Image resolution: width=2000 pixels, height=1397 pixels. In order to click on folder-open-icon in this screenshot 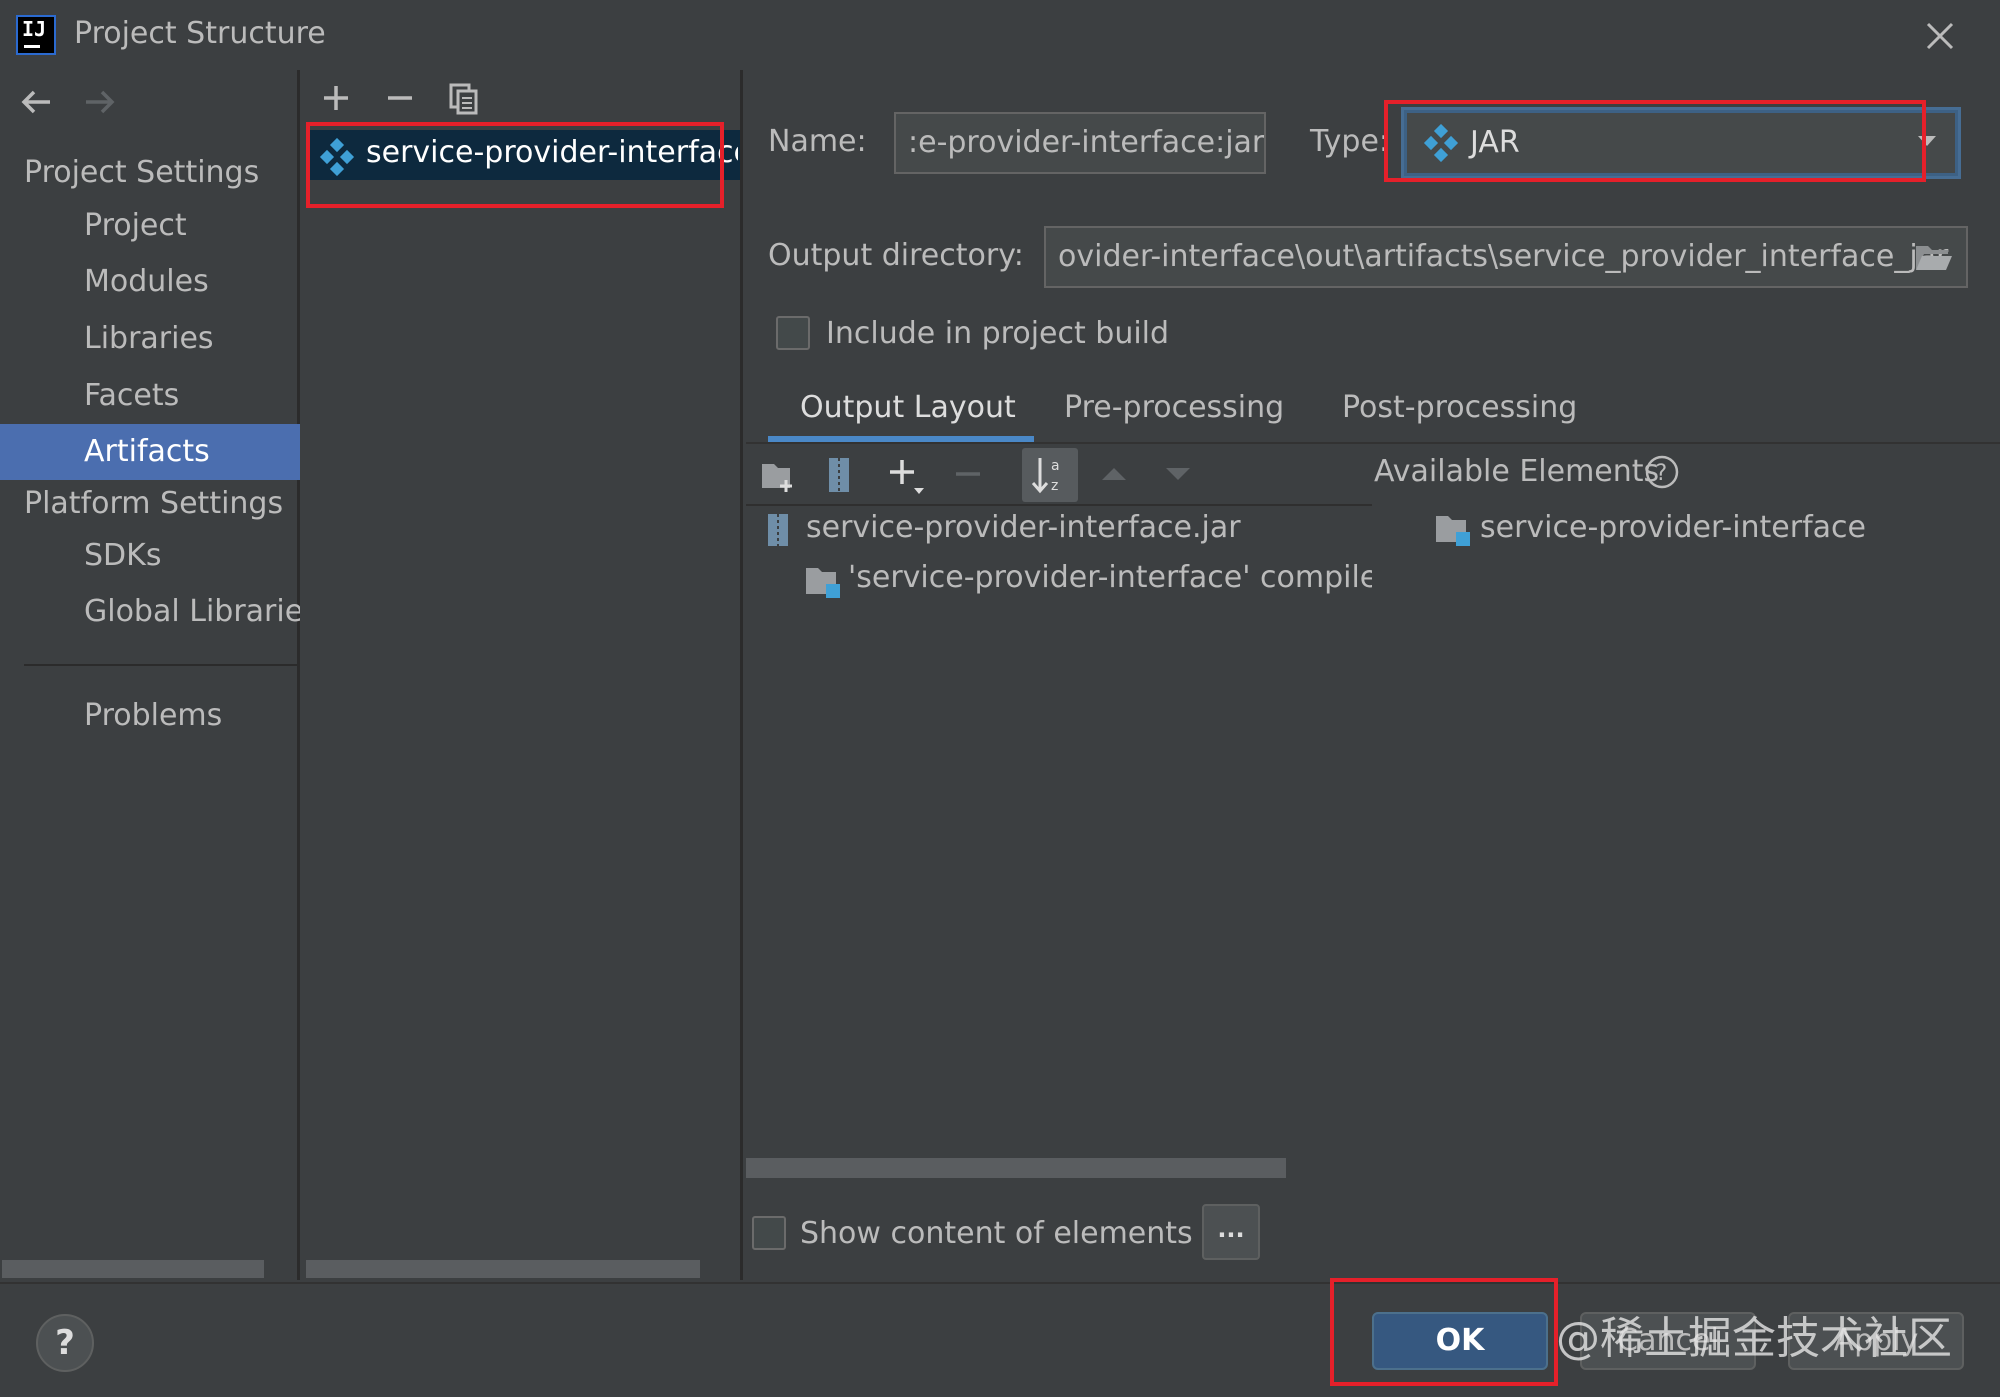, I will do `click(1934, 257)`.